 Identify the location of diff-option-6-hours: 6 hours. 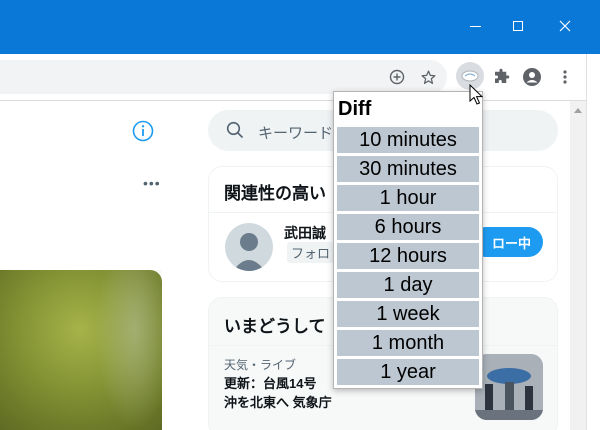
(408, 227).